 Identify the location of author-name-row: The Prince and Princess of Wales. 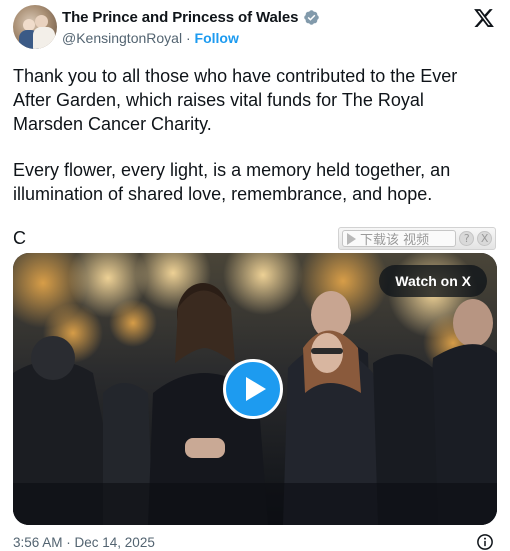
(191, 17).